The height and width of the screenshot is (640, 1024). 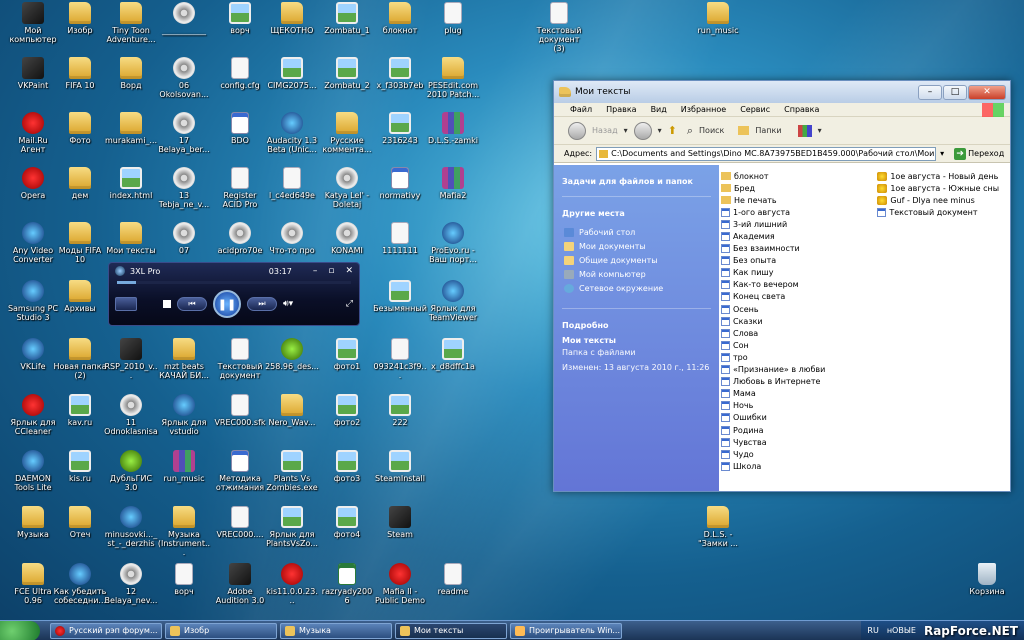 What do you see at coordinates (400, 128) in the screenshot?
I see `desktop-icon: 2316243` at bounding box center [400, 128].